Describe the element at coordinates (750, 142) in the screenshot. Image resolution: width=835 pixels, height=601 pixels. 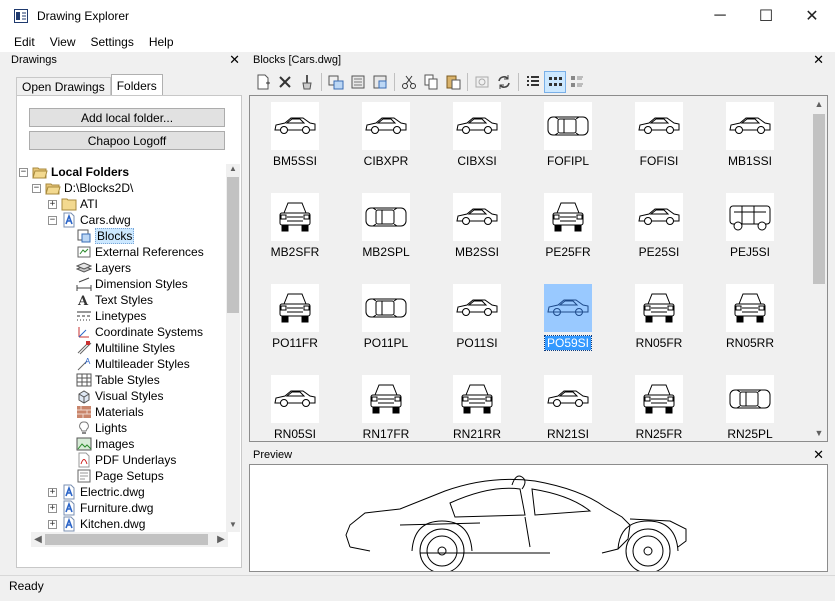
I see `block-item: MB1SSI` at that location.